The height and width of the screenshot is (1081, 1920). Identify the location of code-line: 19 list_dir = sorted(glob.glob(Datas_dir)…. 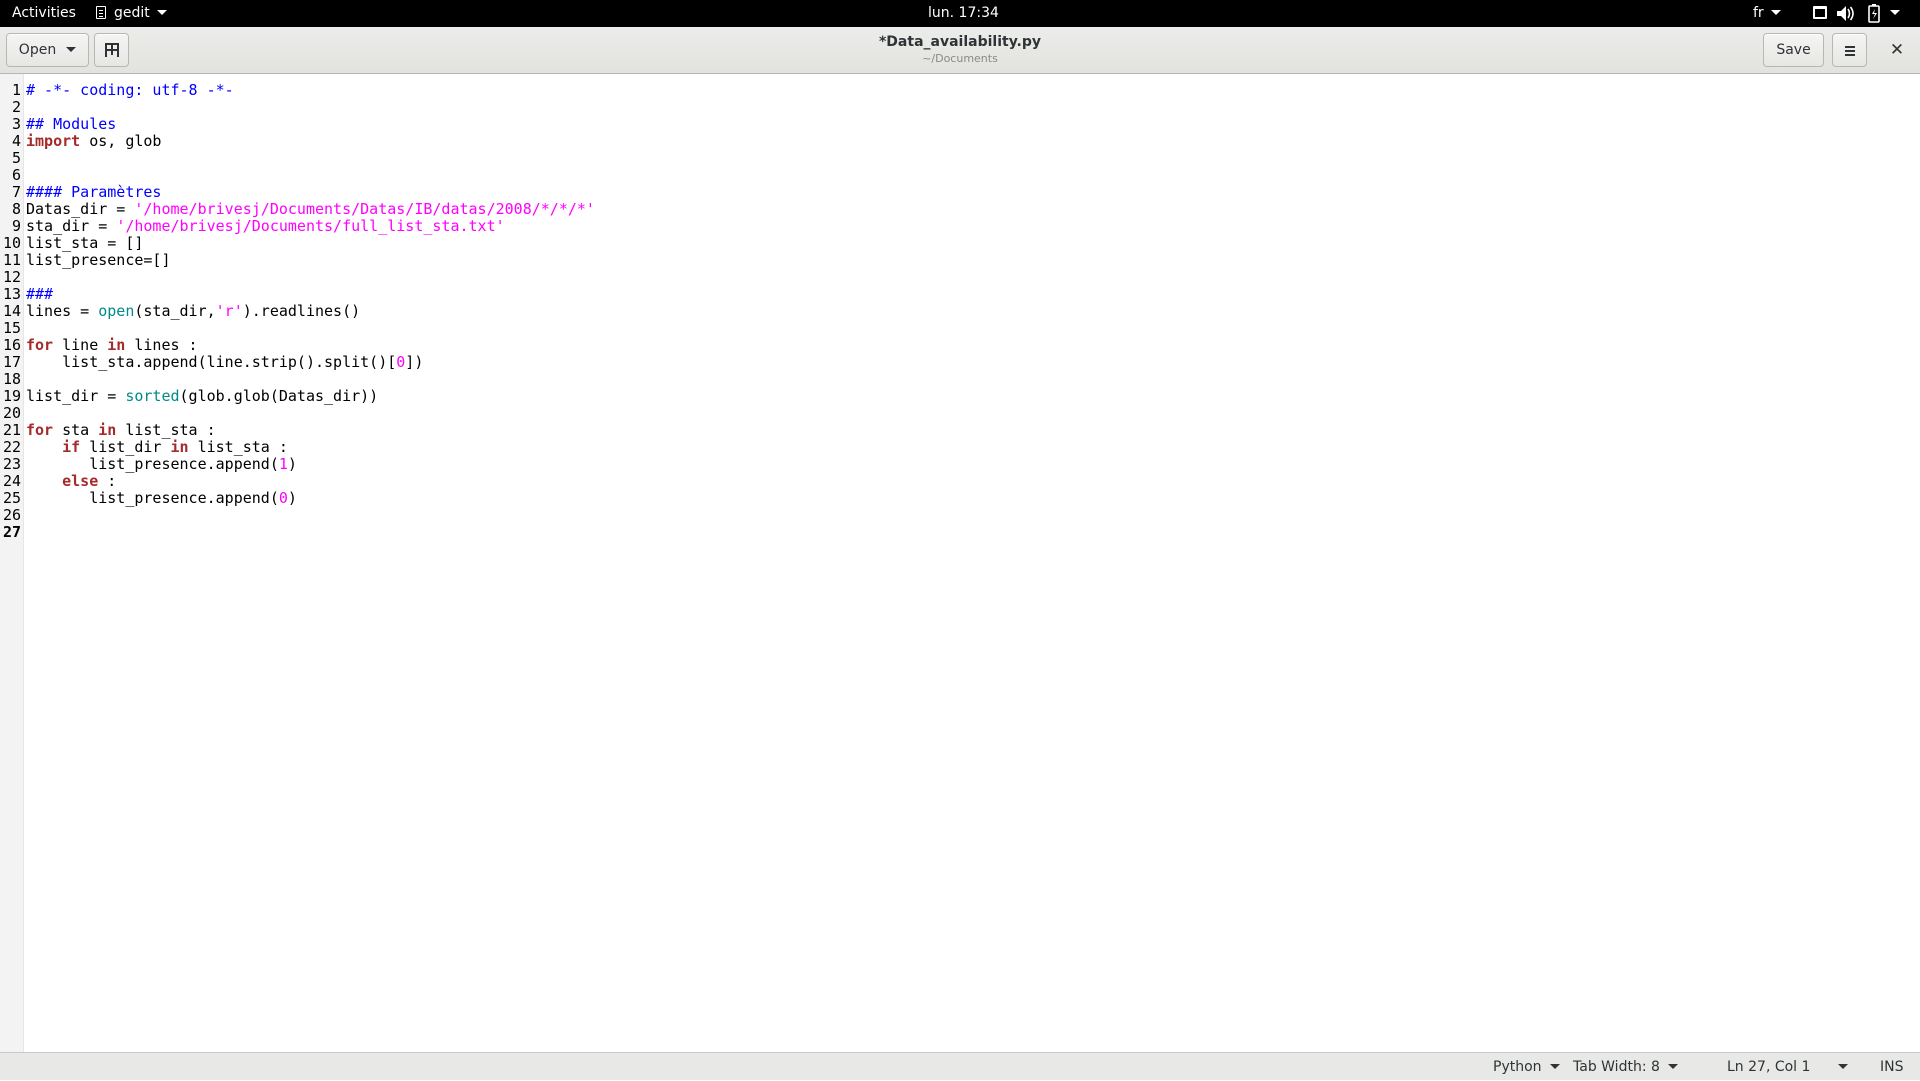
(960, 396).